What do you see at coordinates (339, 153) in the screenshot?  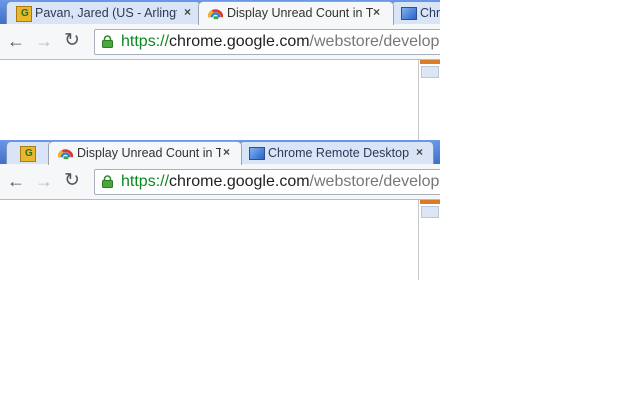 I see `tab-title: Chrome Remote Desktop` at bounding box center [339, 153].